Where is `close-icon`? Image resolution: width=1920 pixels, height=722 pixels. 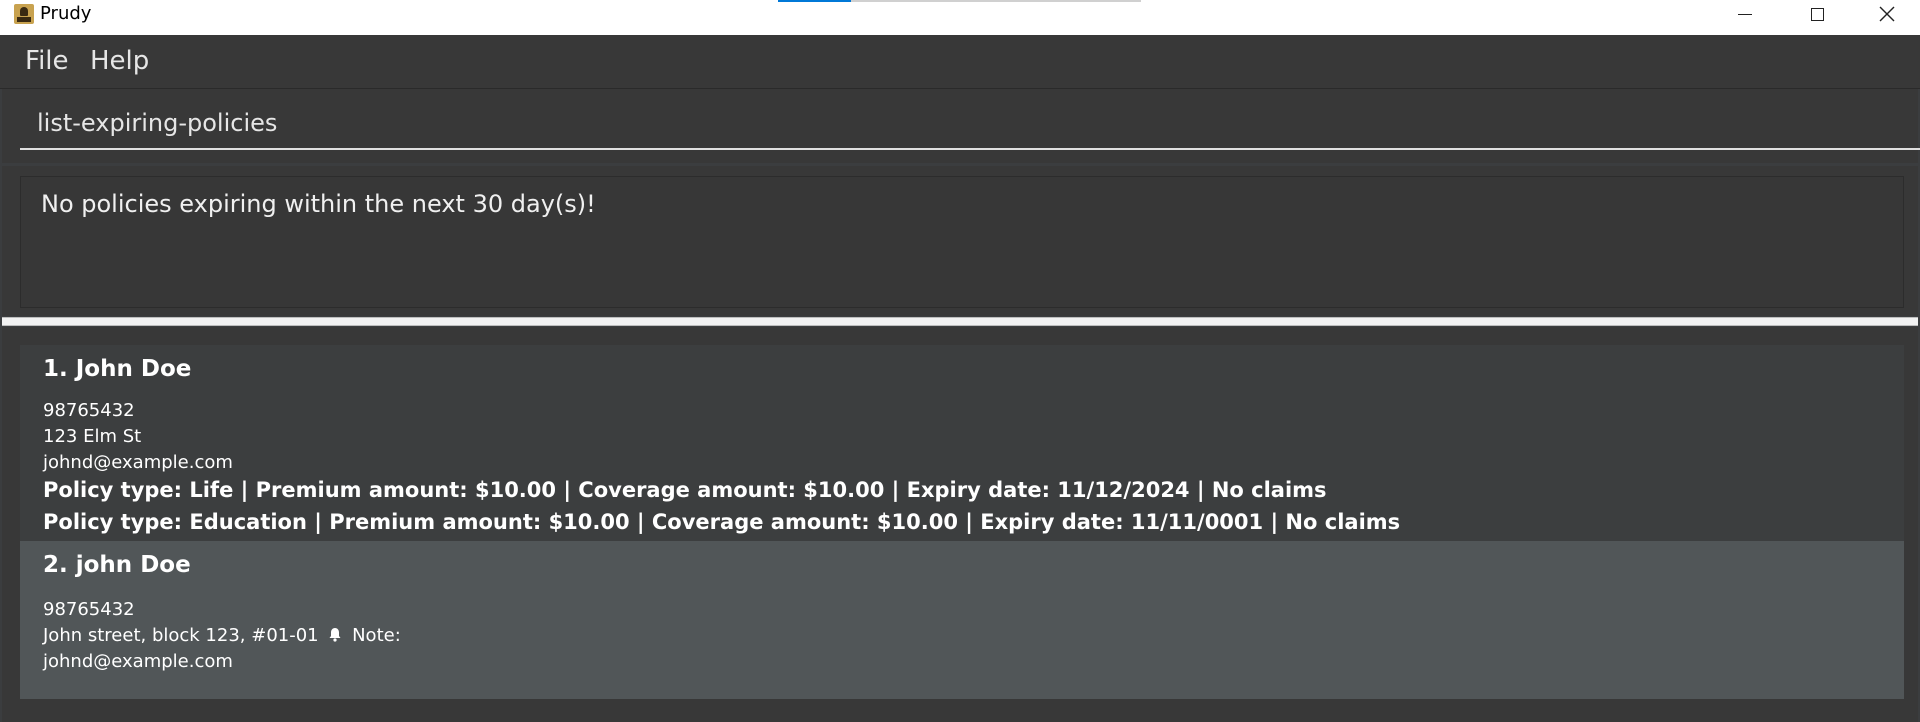 close-icon is located at coordinates (1887, 14).